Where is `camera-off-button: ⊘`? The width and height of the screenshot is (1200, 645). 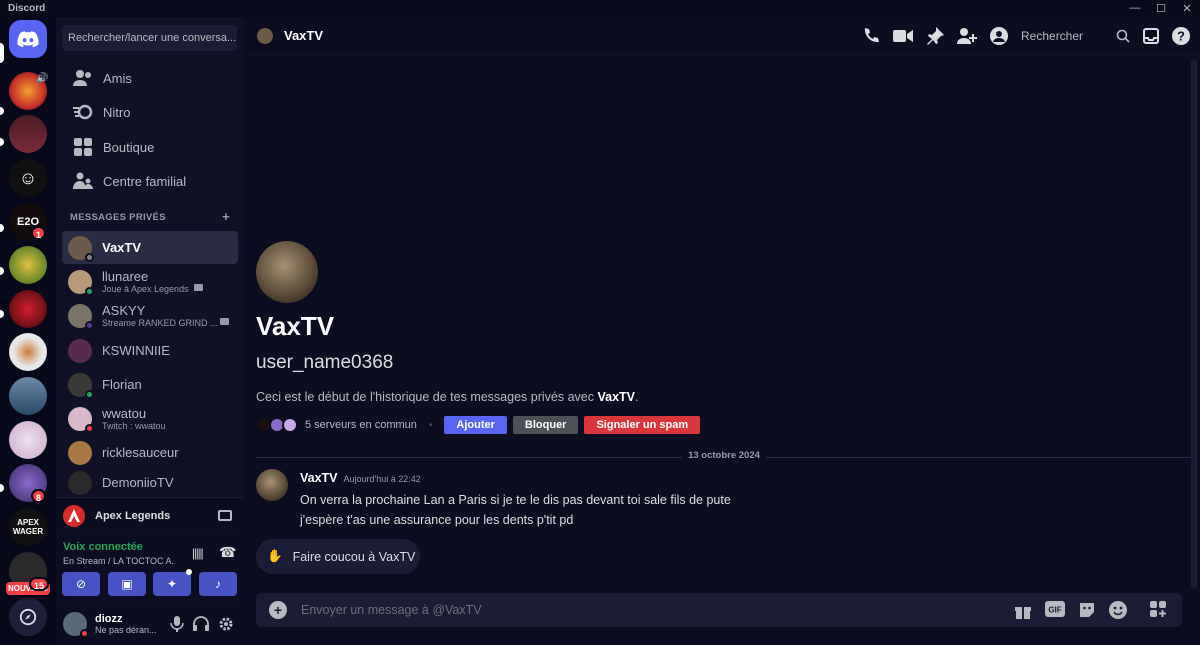
camera-off-button: ⊘ is located at coordinates (81, 584).